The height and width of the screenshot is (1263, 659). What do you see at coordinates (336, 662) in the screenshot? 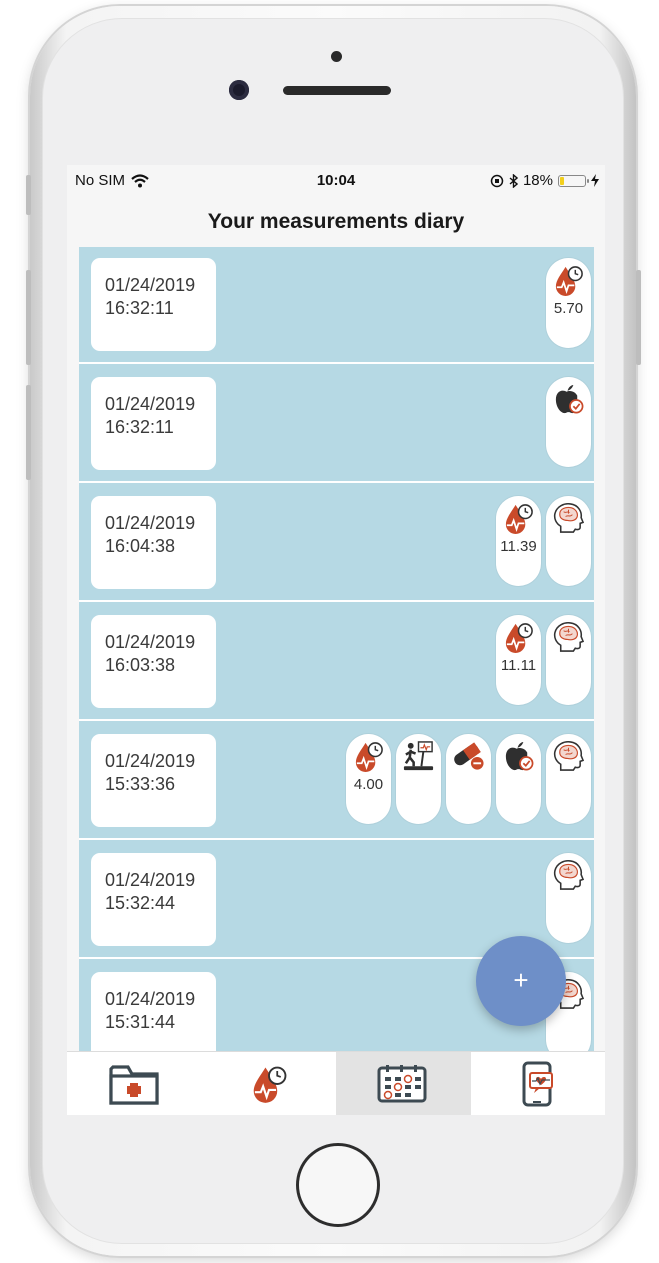
I see `diary-entry-row: 01/24/2019 16:03:38 11.11` at bounding box center [336, 662].